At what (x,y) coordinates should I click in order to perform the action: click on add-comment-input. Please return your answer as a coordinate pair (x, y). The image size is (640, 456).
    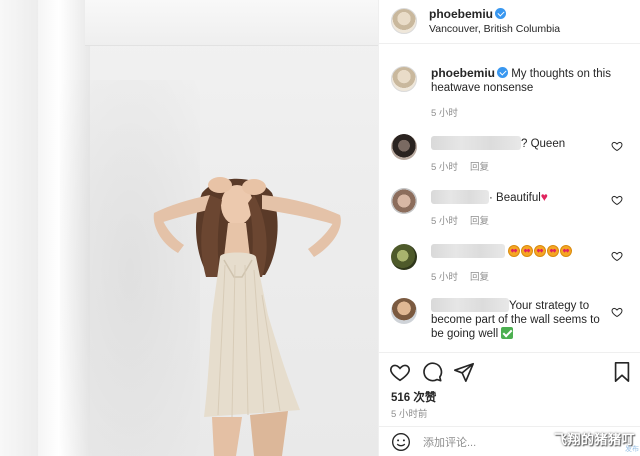
    Looking at the image, I should click on (483, 443).